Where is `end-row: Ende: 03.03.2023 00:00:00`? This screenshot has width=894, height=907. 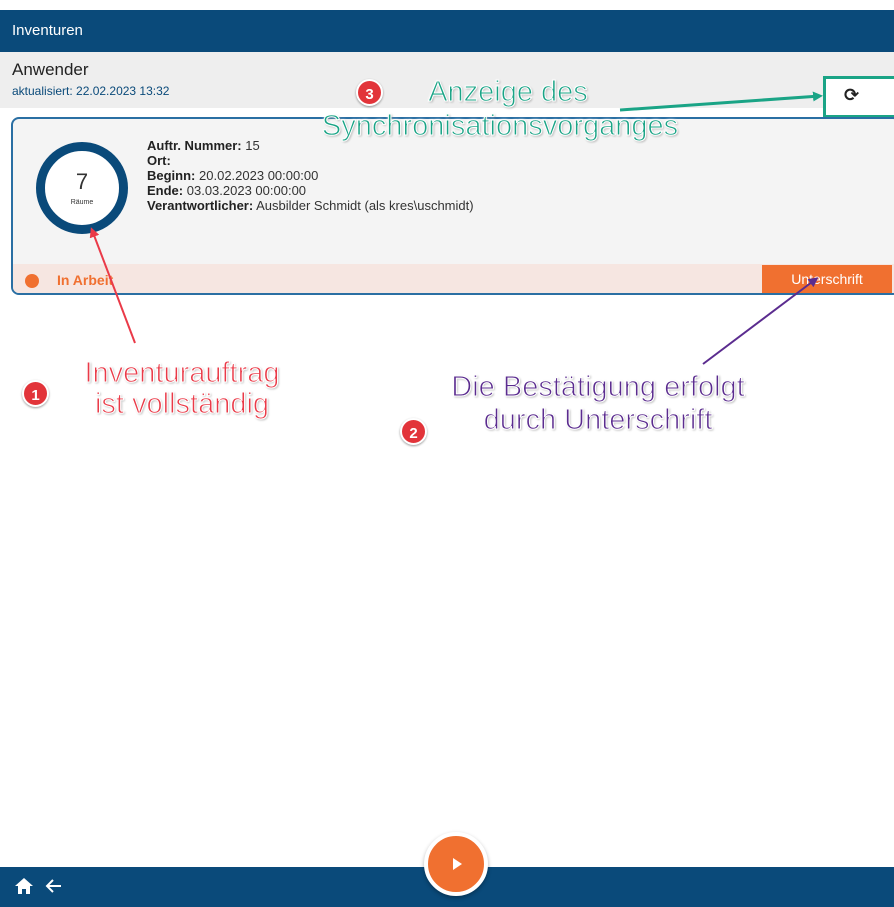
end-row: Ende: 03.03.2023 00:00:00 is located at coordinates (227, 190).